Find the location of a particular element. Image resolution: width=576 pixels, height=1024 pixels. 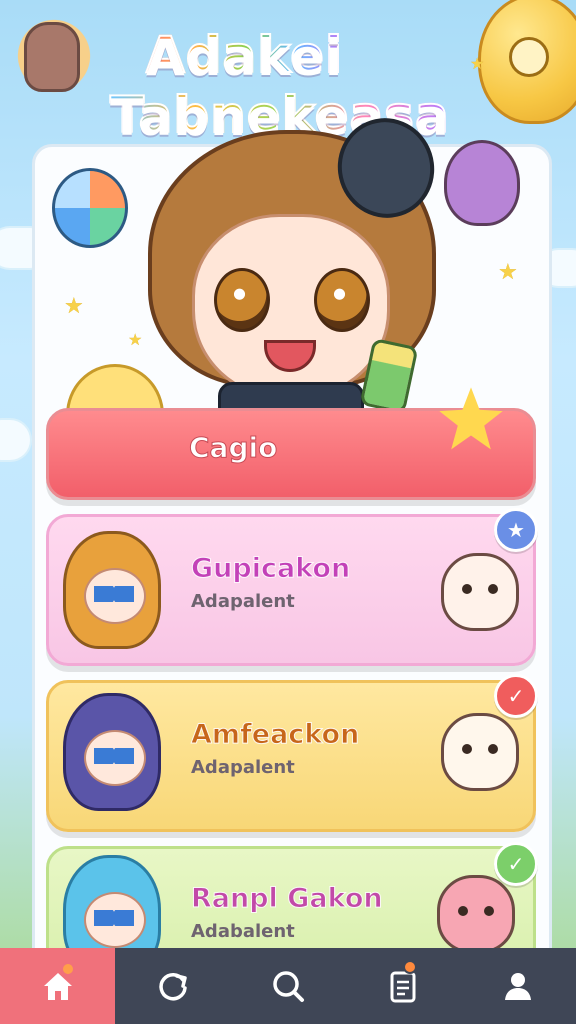

title-line-1: Adakei is located at coordinates (244, 55).